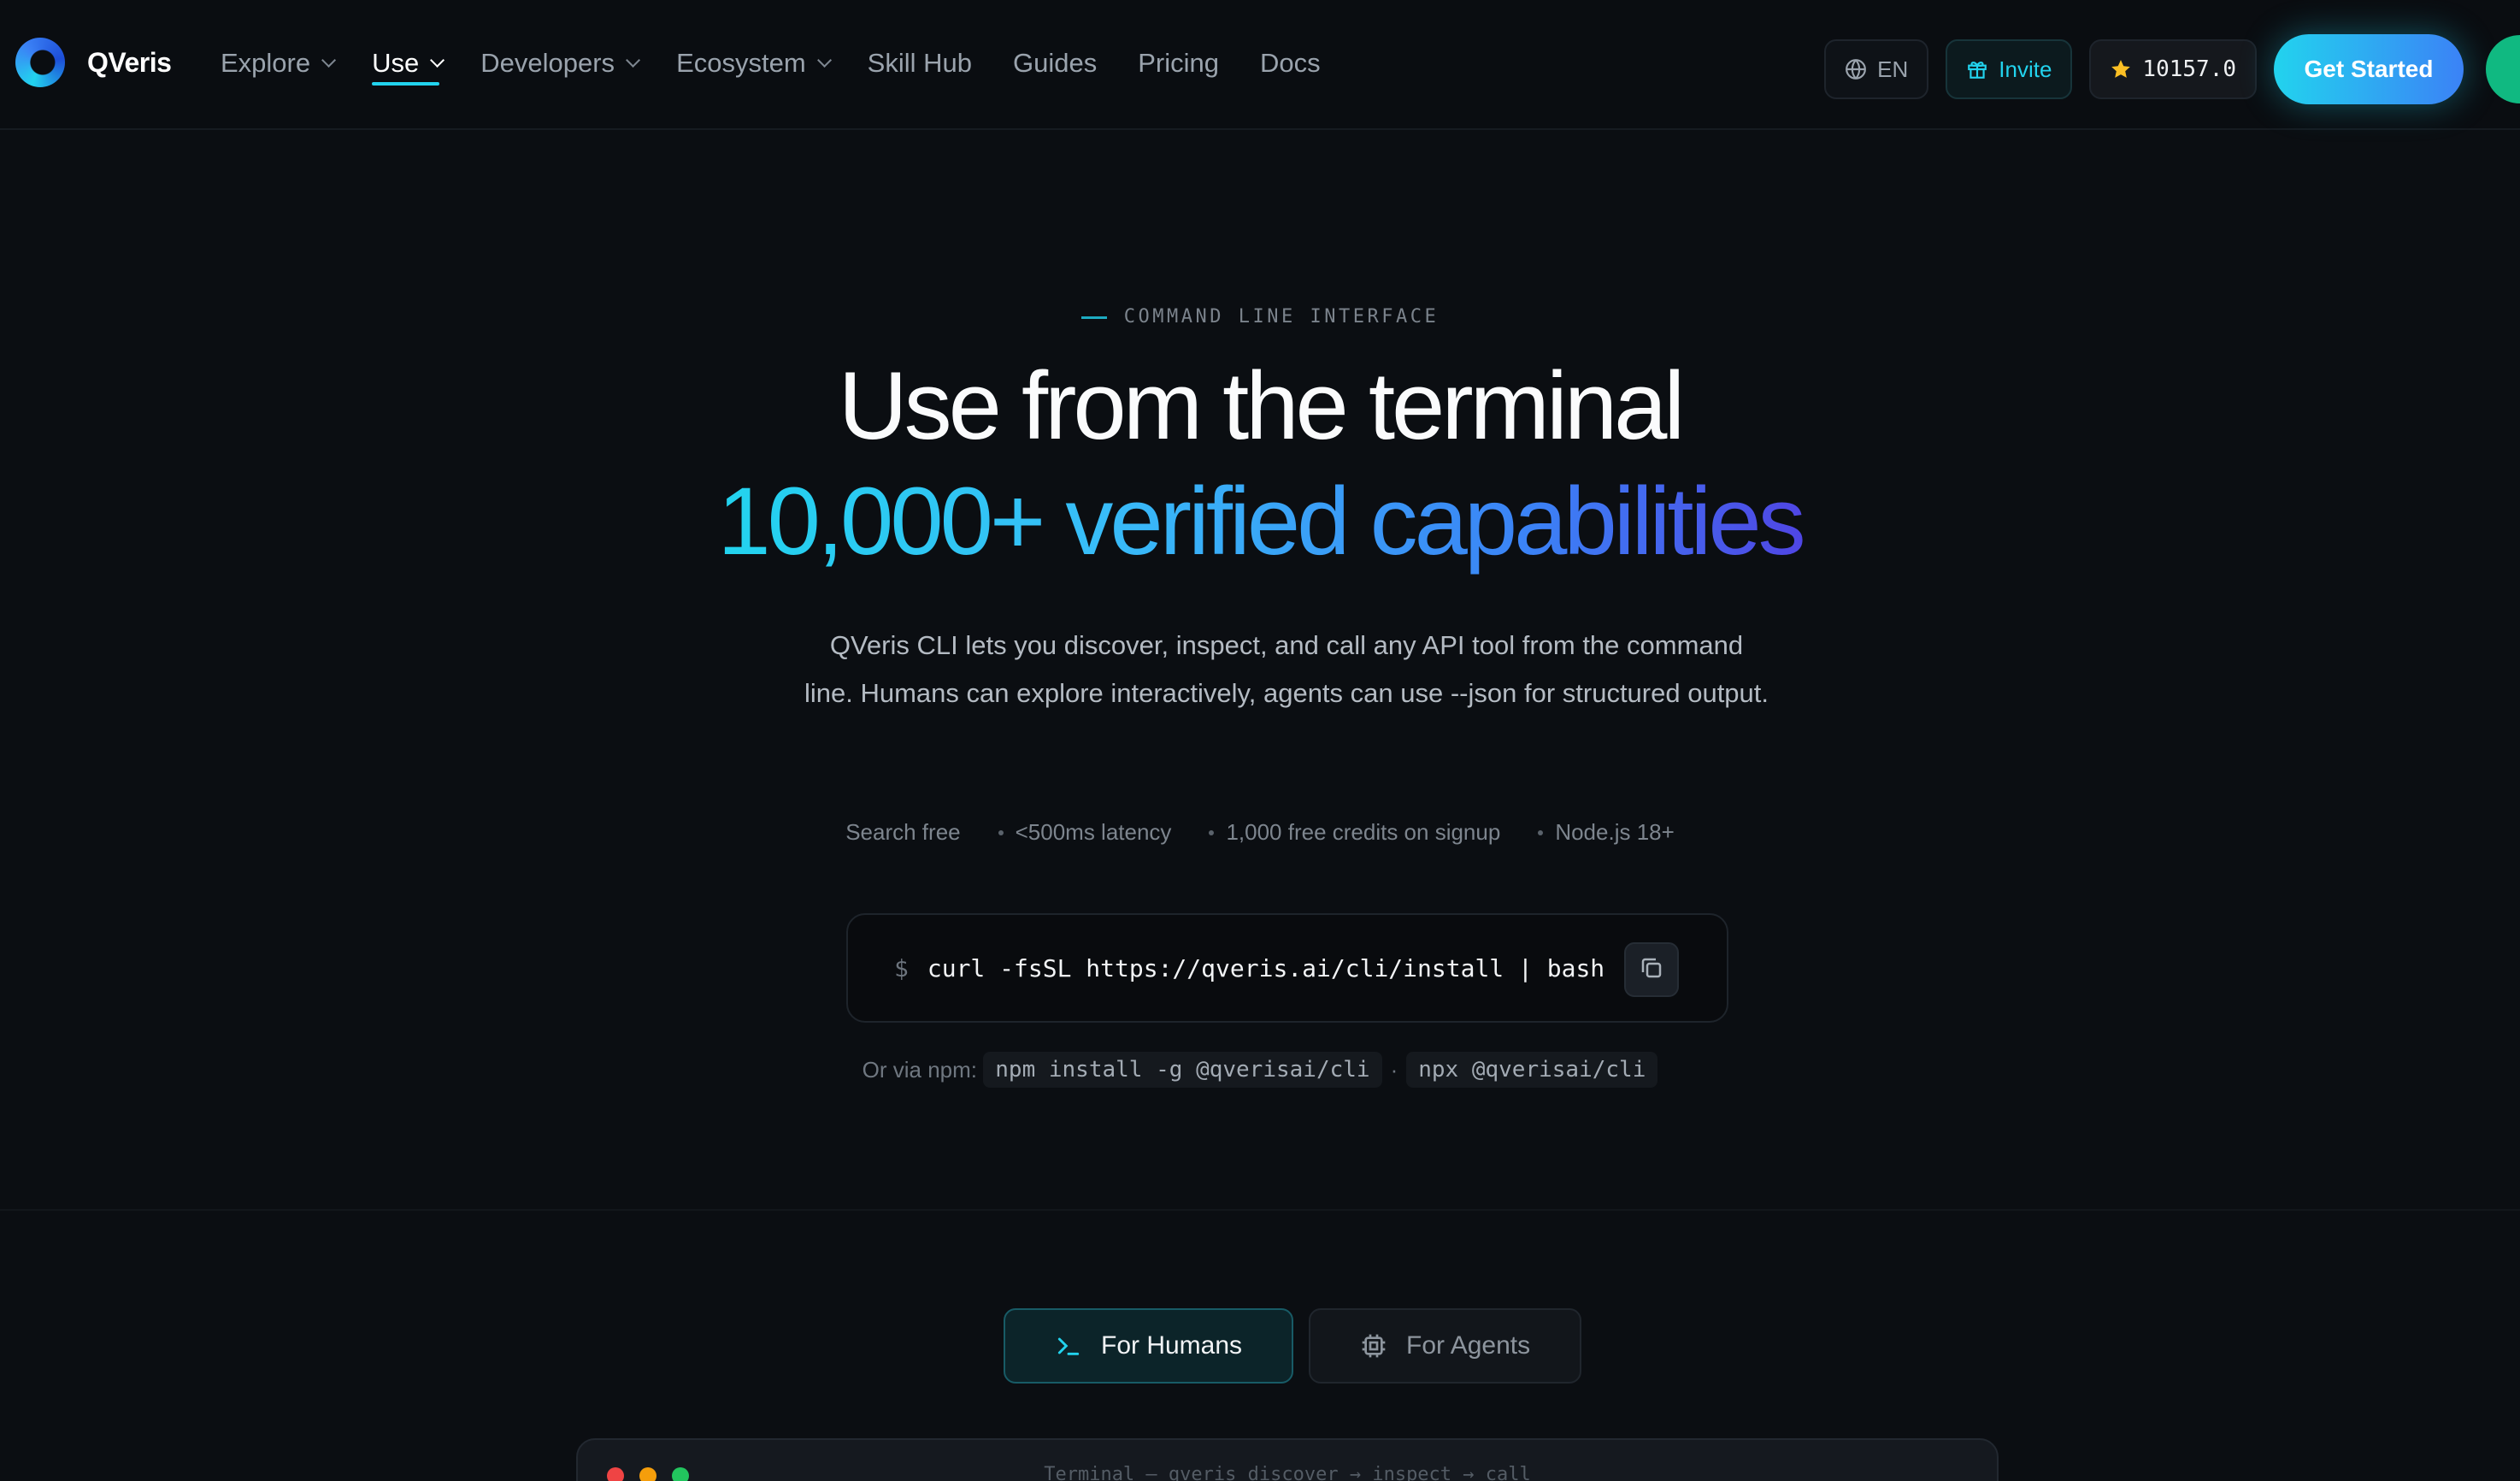 The height and width of the screenshot is (1481, 2520). Describe the element at coordinates (1469, 1345) in the screenshot. I see `tab-label: For Agents` at that location.